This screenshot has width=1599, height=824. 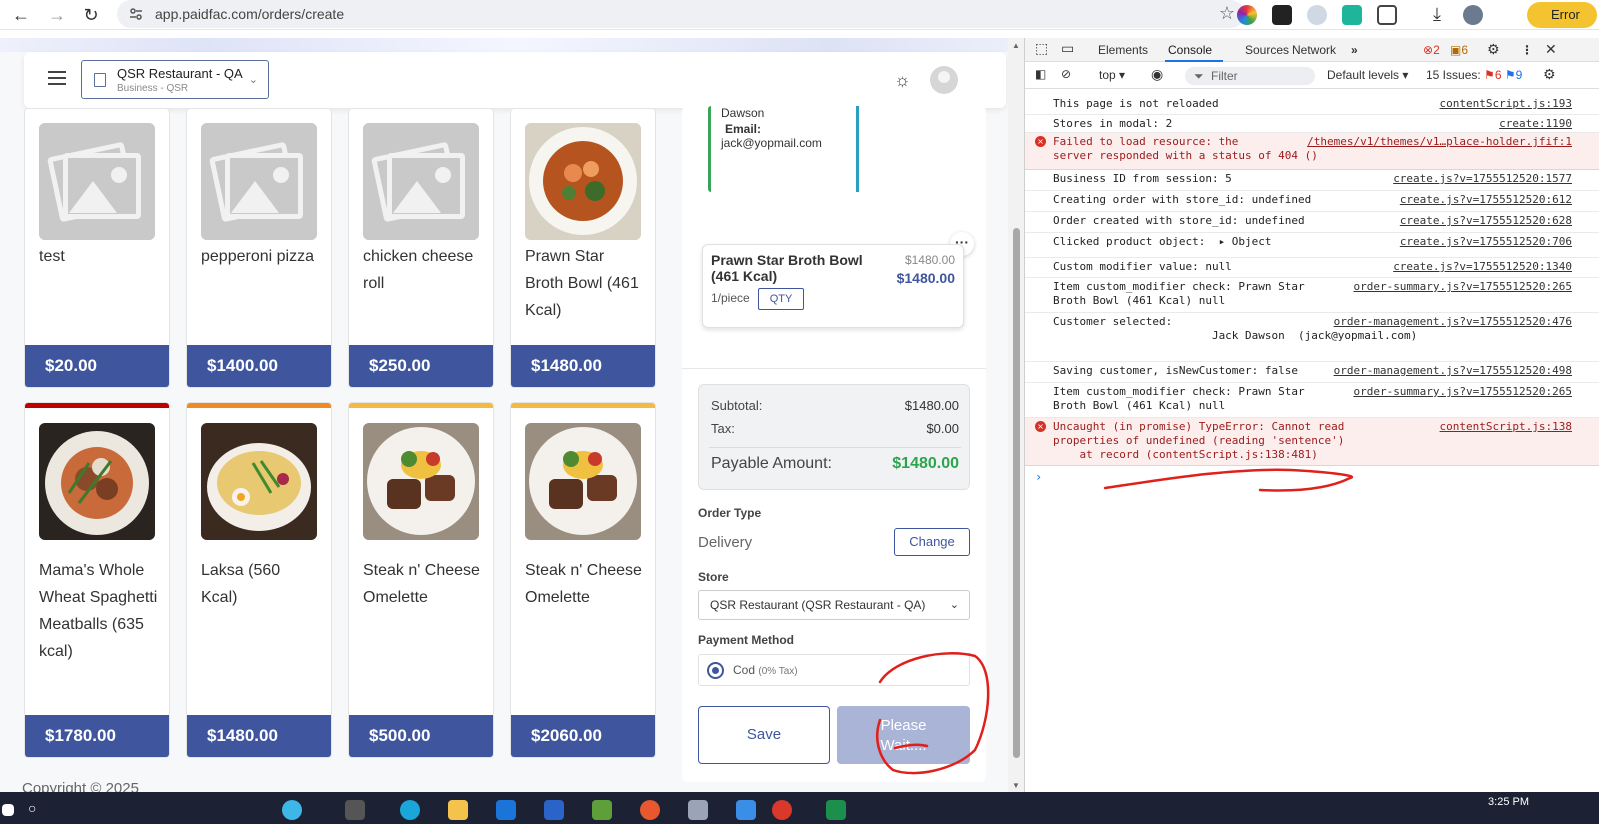 I want to click on weather-icon, so click(x=292, y=810).